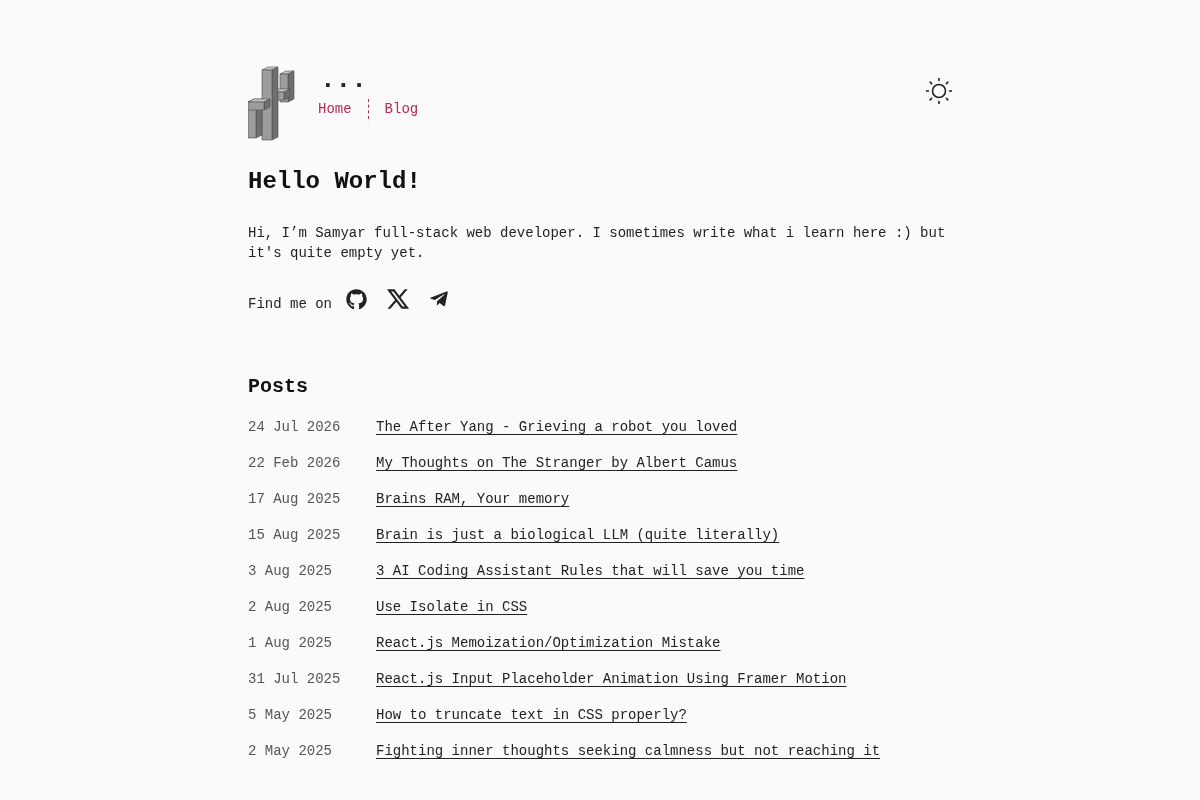 The height and width of the screenshot is (800, 1200). What do you see at coordinates (452, 607) in the screenshot?
I see `post-link: Use Isolate in CSS` at bounding box center [452, 607].